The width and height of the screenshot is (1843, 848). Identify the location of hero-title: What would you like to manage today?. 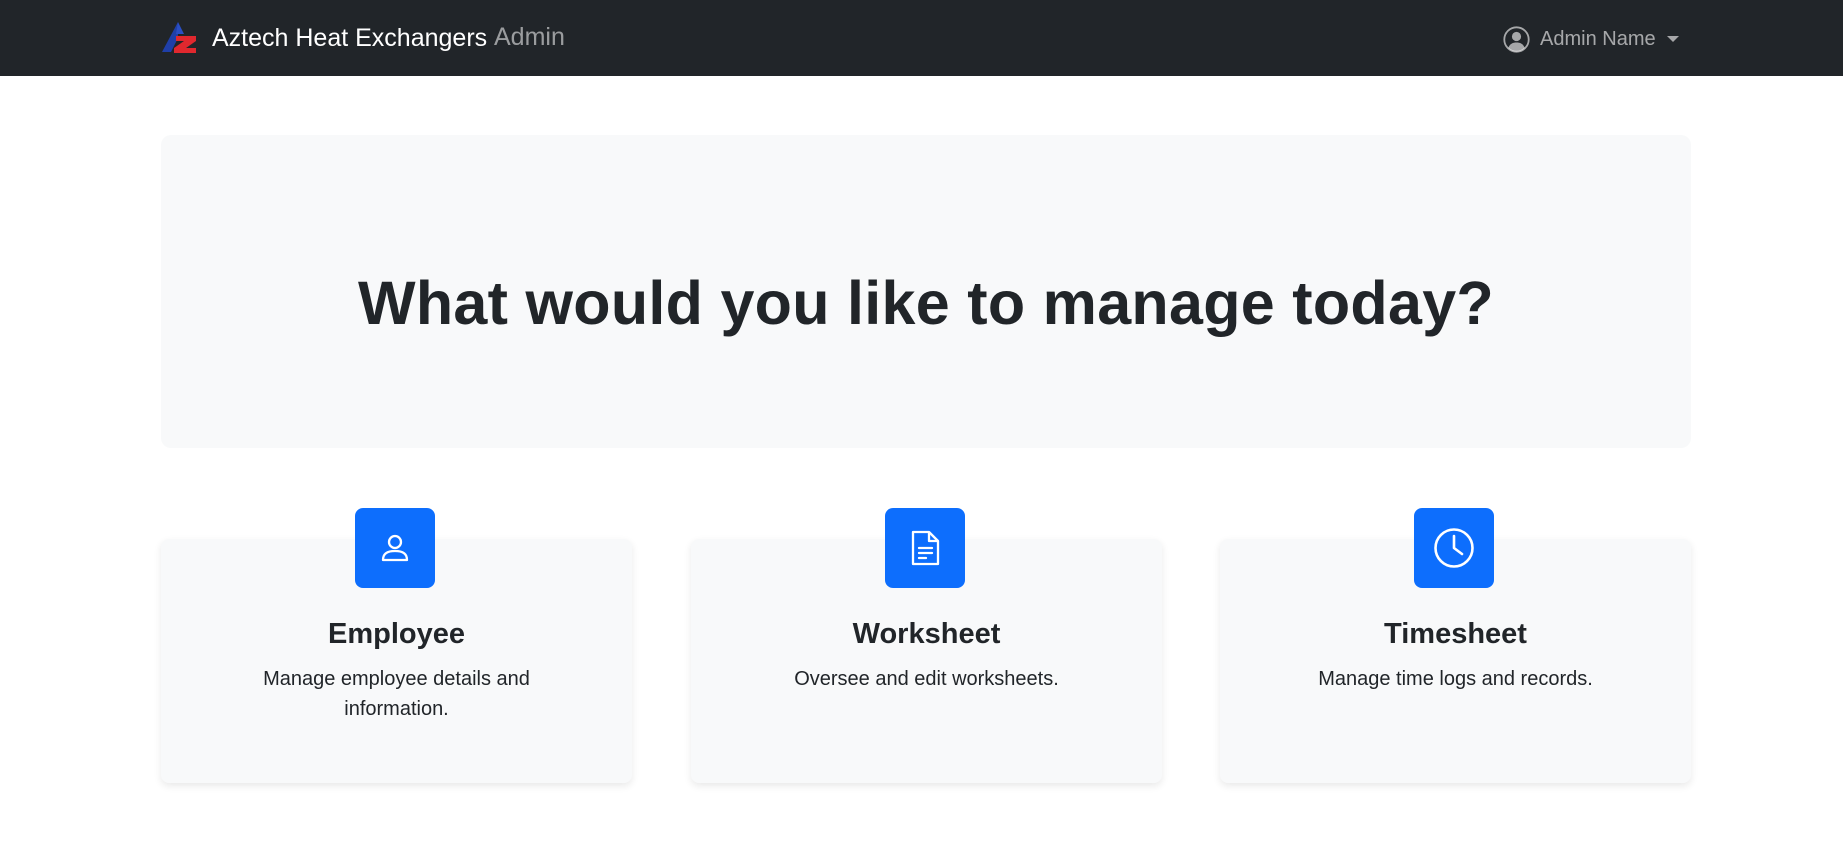
(926, 302).